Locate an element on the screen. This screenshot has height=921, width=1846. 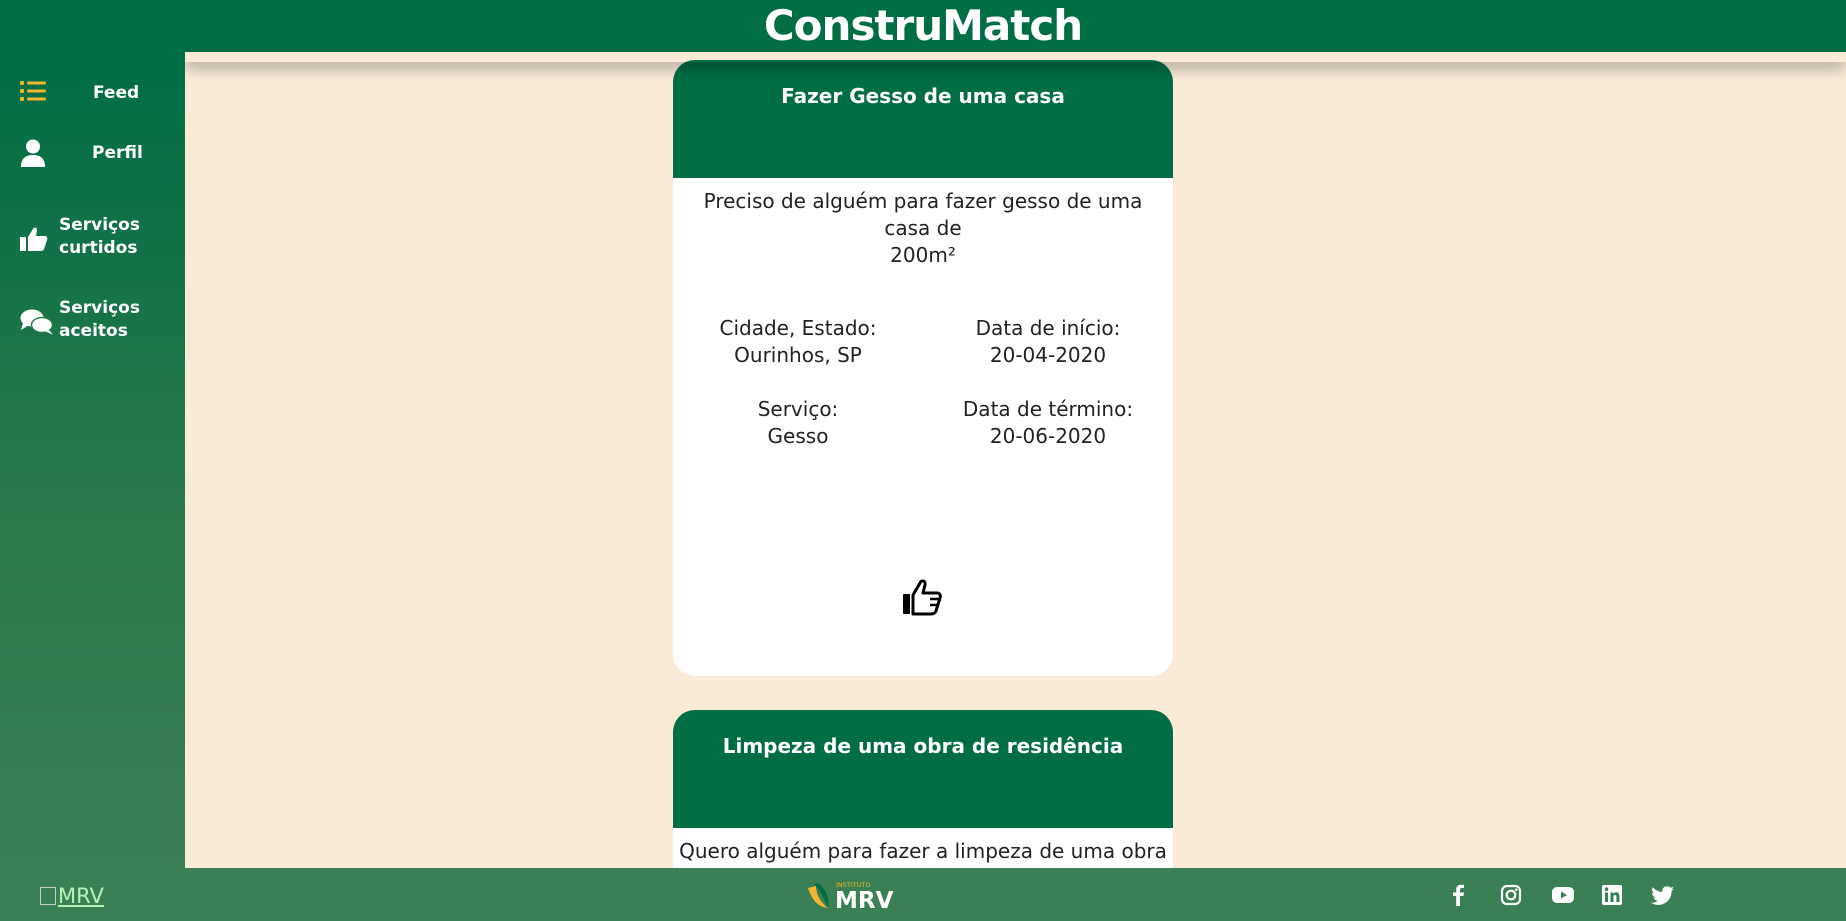
facebook-link is located at coordinates (1458, 897).